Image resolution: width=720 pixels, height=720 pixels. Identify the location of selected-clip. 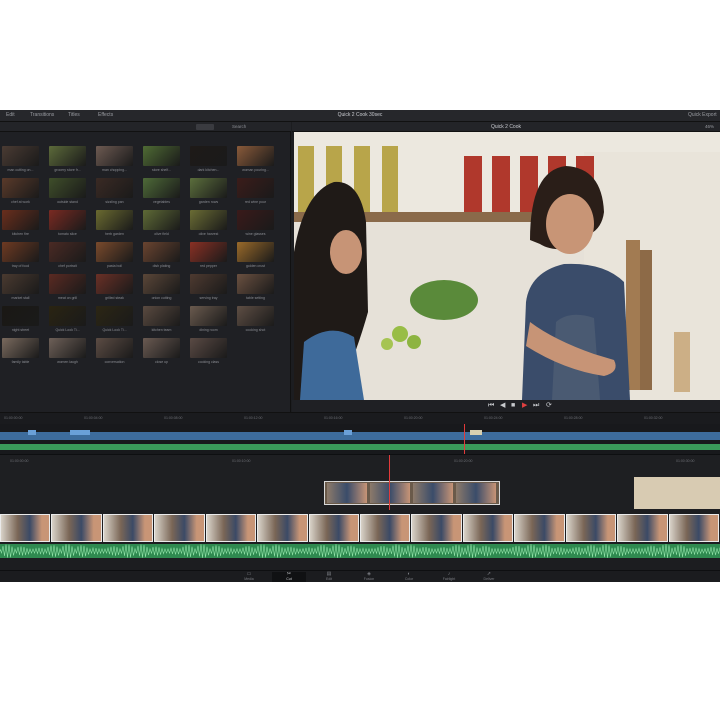
(412, 493).